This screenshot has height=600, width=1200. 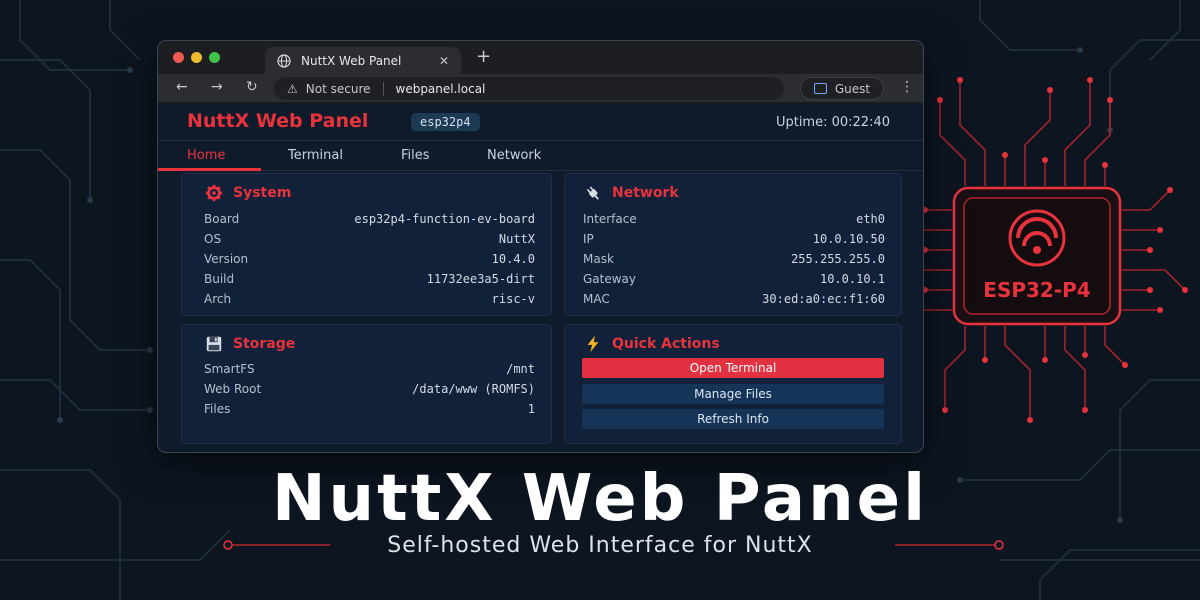 I want to click on plug-icon, so click(x=592, y=193).